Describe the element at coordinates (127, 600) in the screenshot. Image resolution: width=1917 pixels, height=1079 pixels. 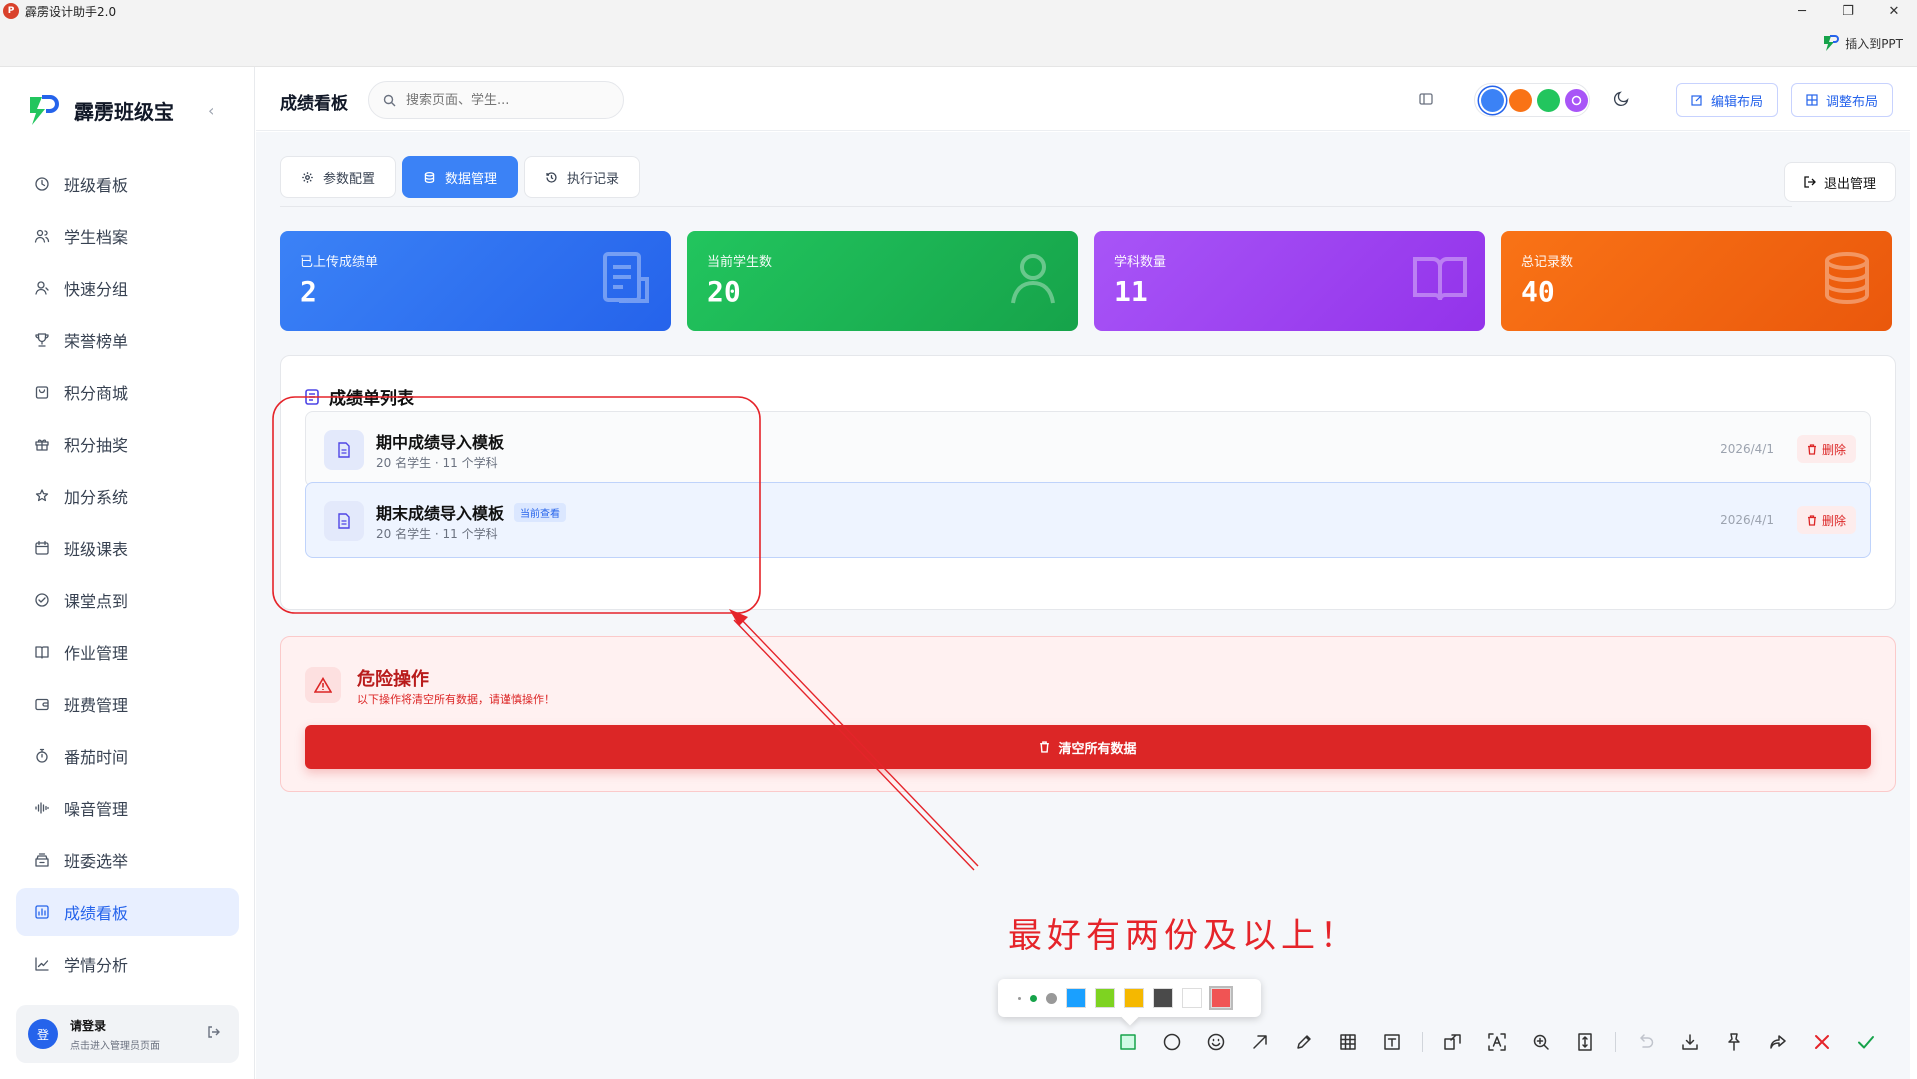
I see `sidebar-item: 课堂点到` at that location.